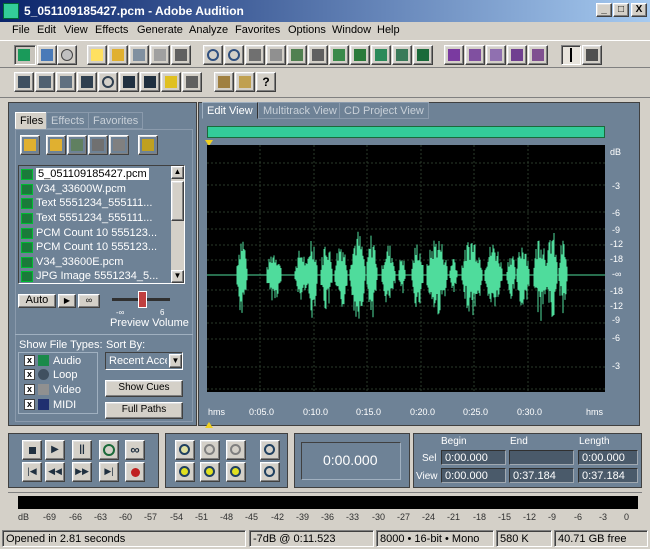 The height and width of the screenshot is (549, 650). What do you see at coordinates (517, 55) in the screenshot?
I see `marquee-icon` at bounding box center [517, 55].